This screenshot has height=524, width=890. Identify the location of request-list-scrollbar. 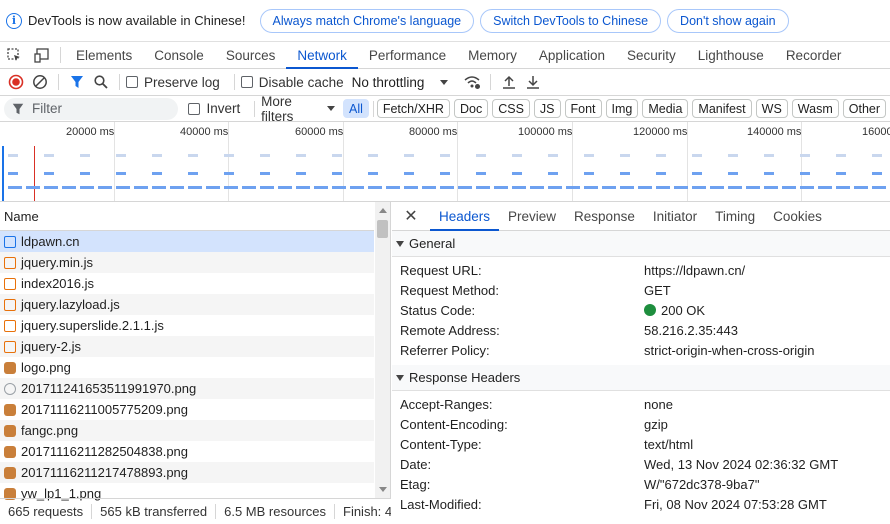
(382, 350).